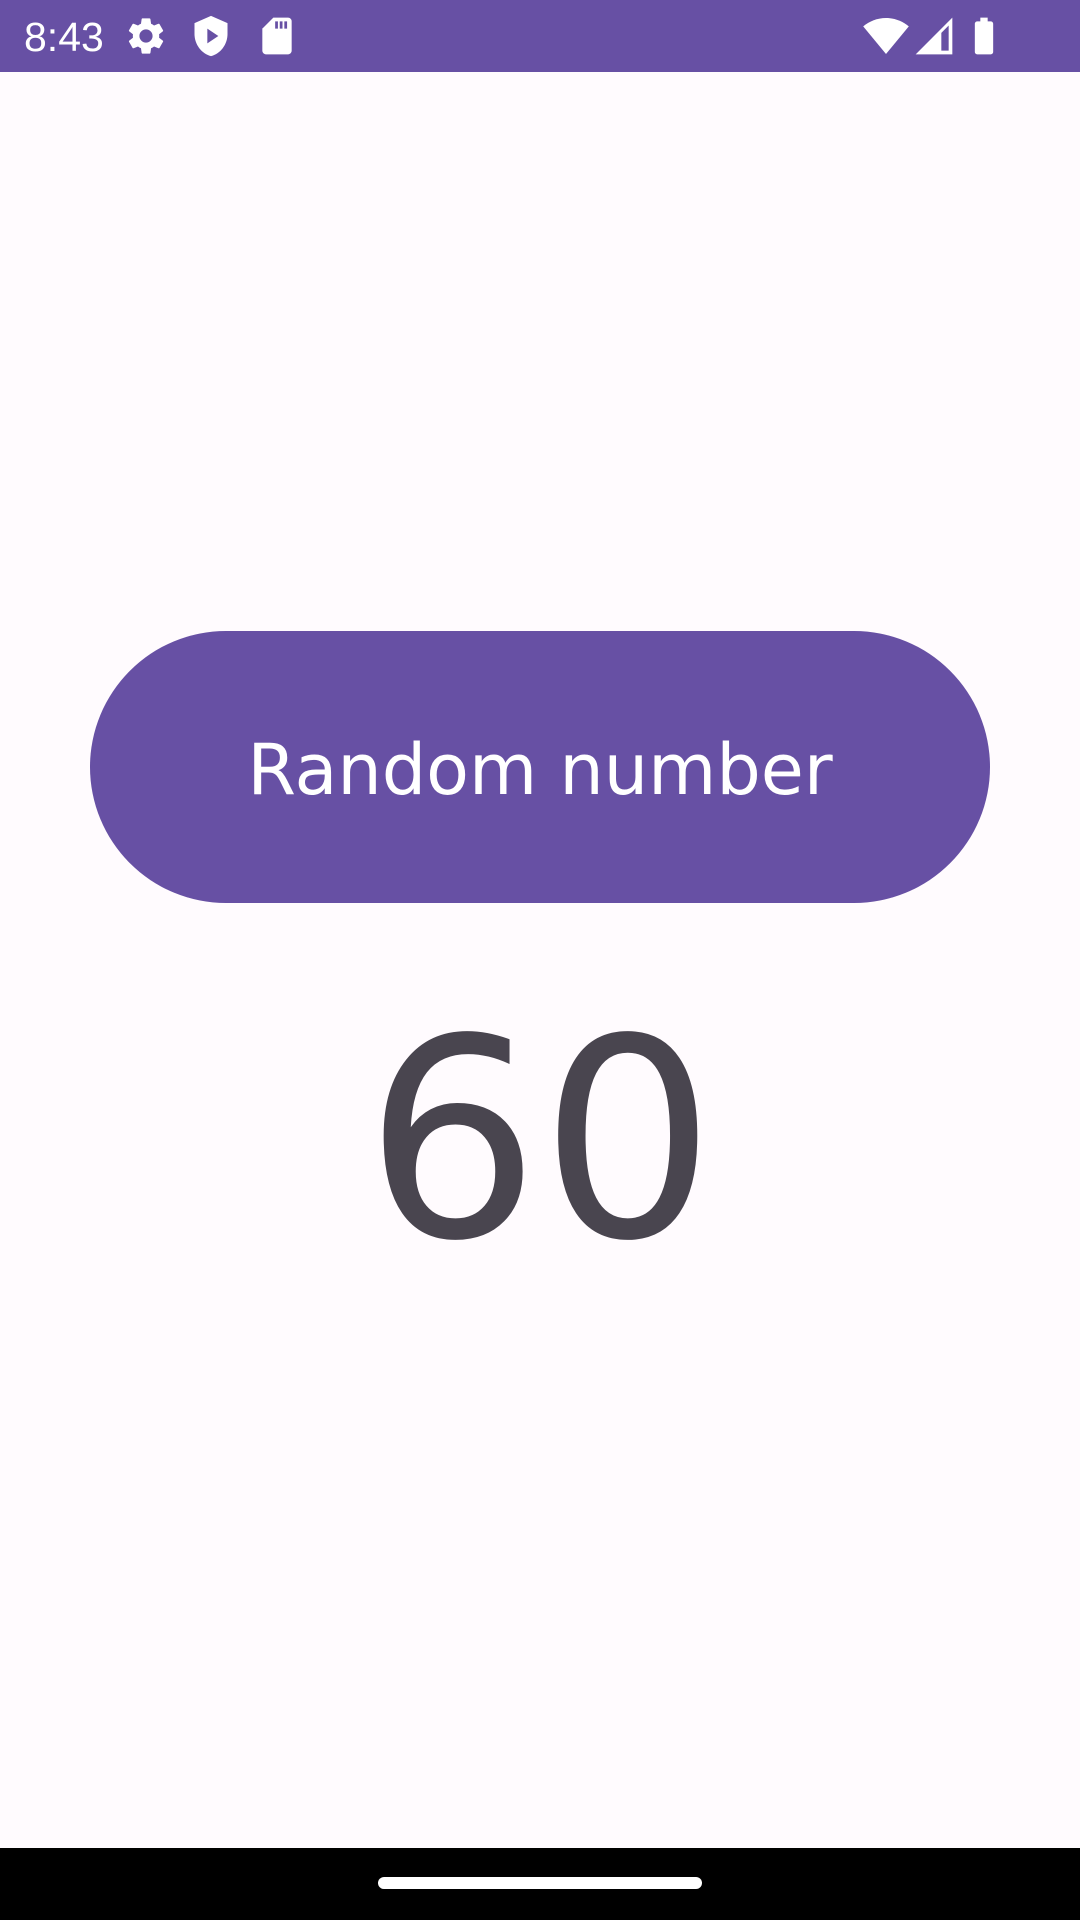  I want to click on random-number-button: Random number, so click(540, 767).